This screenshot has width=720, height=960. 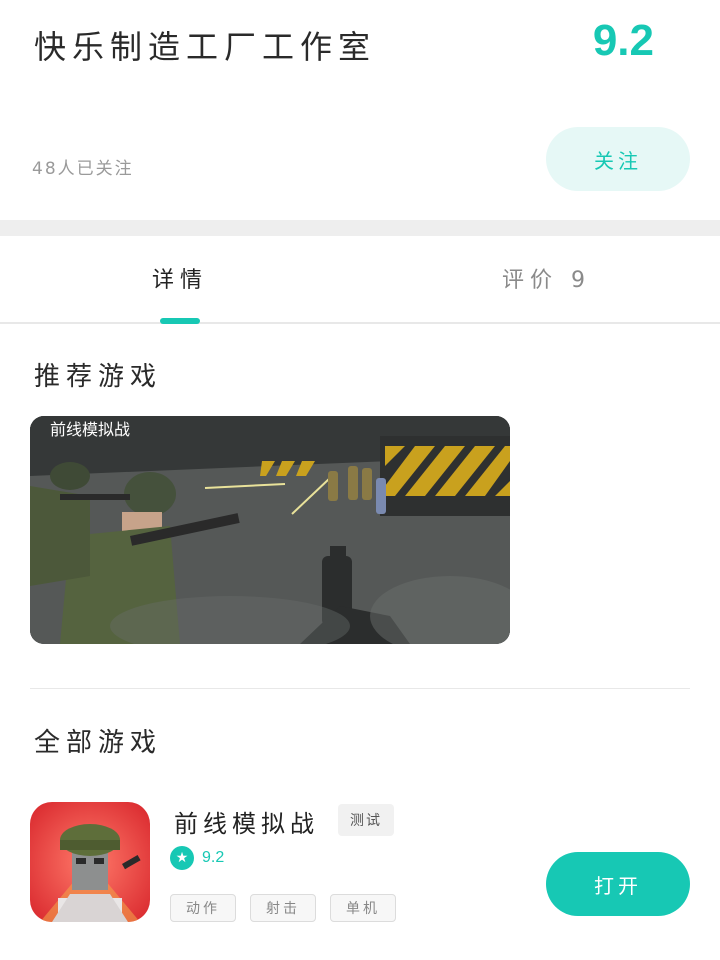 I want to click on divider, so click(x=360, y=688).